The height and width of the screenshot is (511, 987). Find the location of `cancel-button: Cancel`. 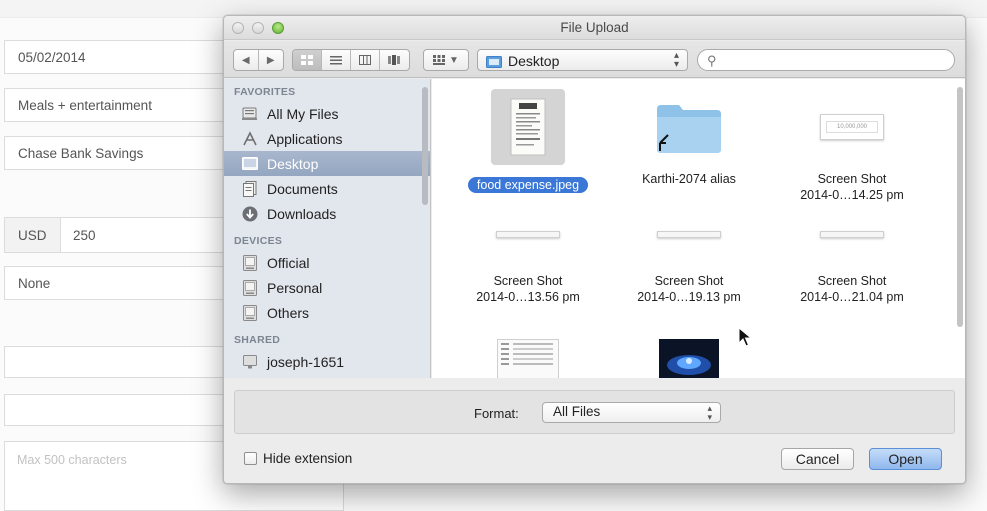

cancel-button: Cancel is located at coordinates (817, 459).